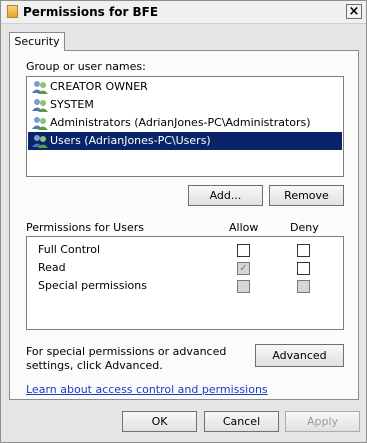 This screenshot has height=443, width=367. I want to click on group-names-label: Group or user names:, so click(86, 66).